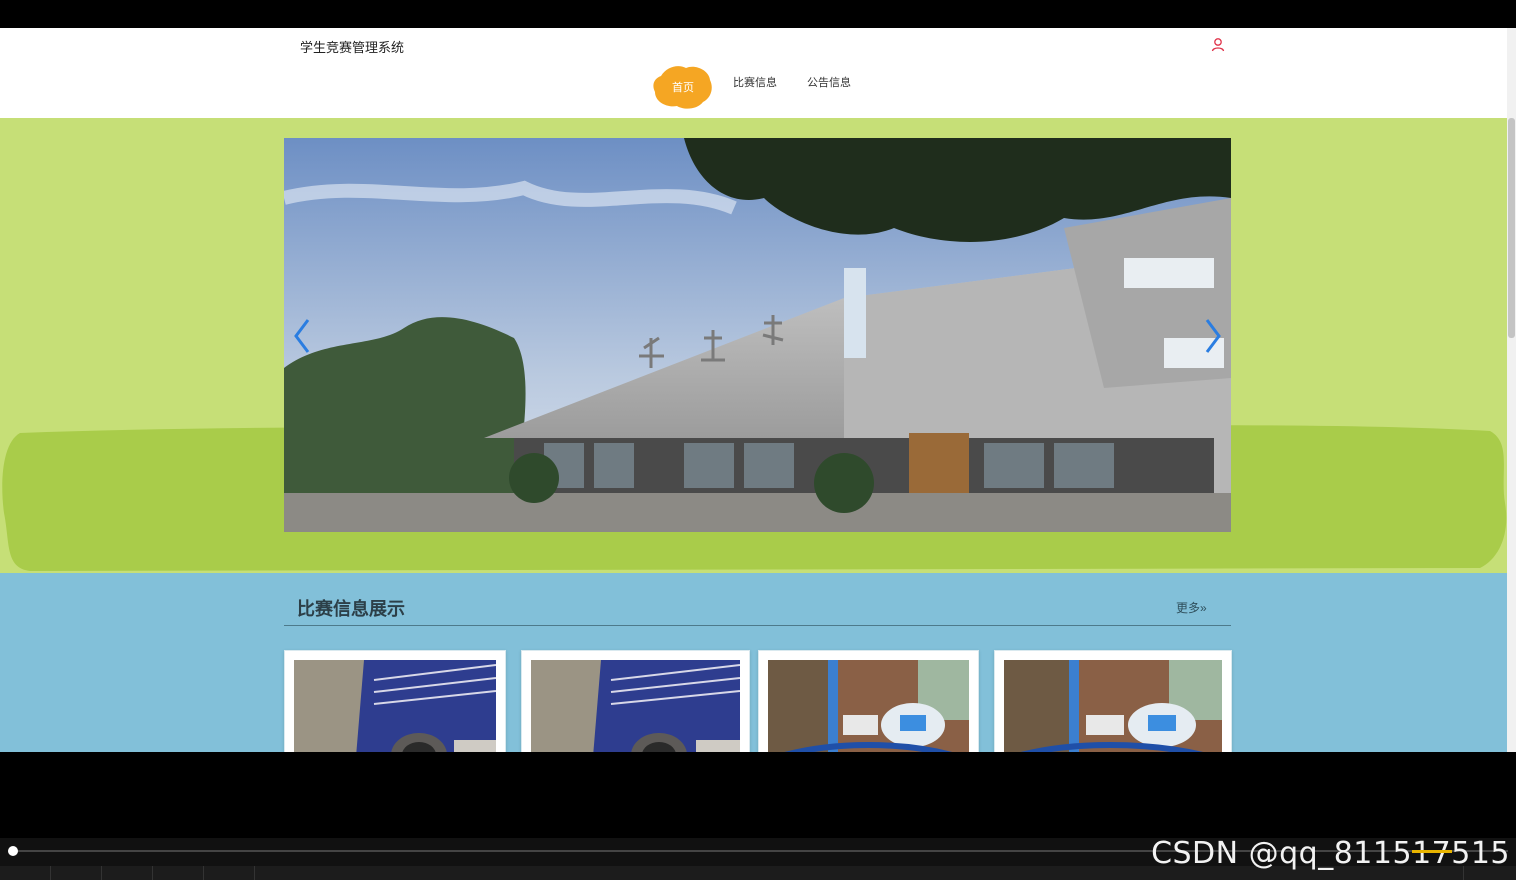 This screenshot has height=880, width=1516. Describe the element at coordinates (757, 625) in the screenshot. I see `section-divider` at that location.